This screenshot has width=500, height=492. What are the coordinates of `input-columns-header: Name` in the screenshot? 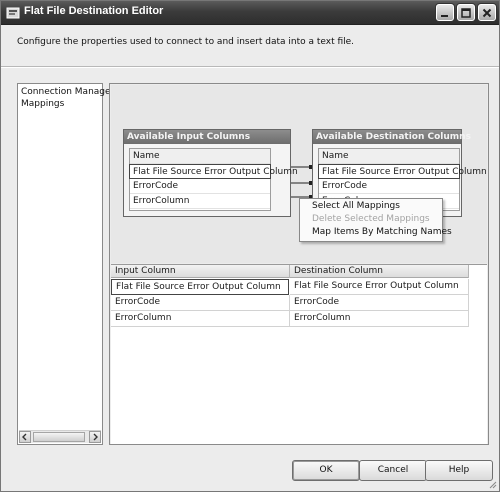 It's located at (200, 156).